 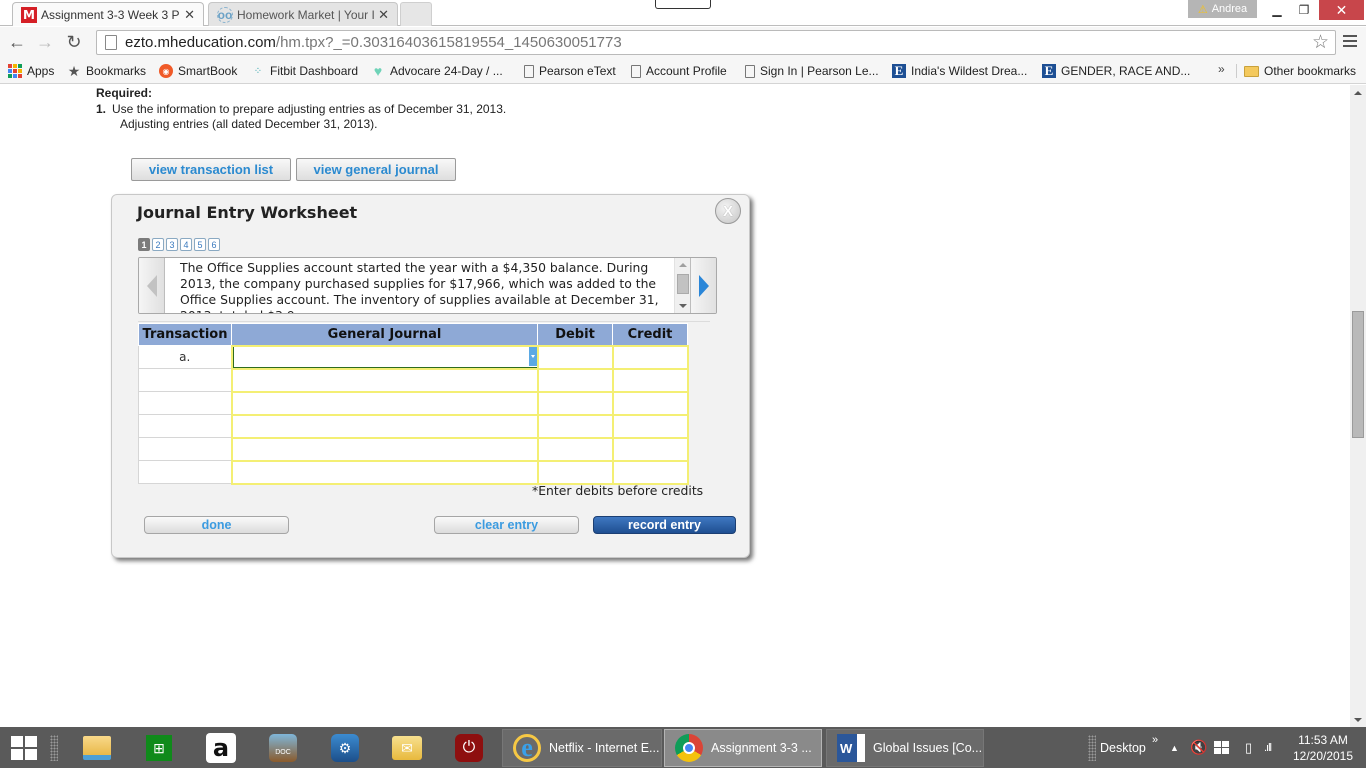 What do you see at coordinates (198, 71) in the screenshot?
I see `bookmark-smartbook: ◉ SmartBook` at bounding box center [198, 71].